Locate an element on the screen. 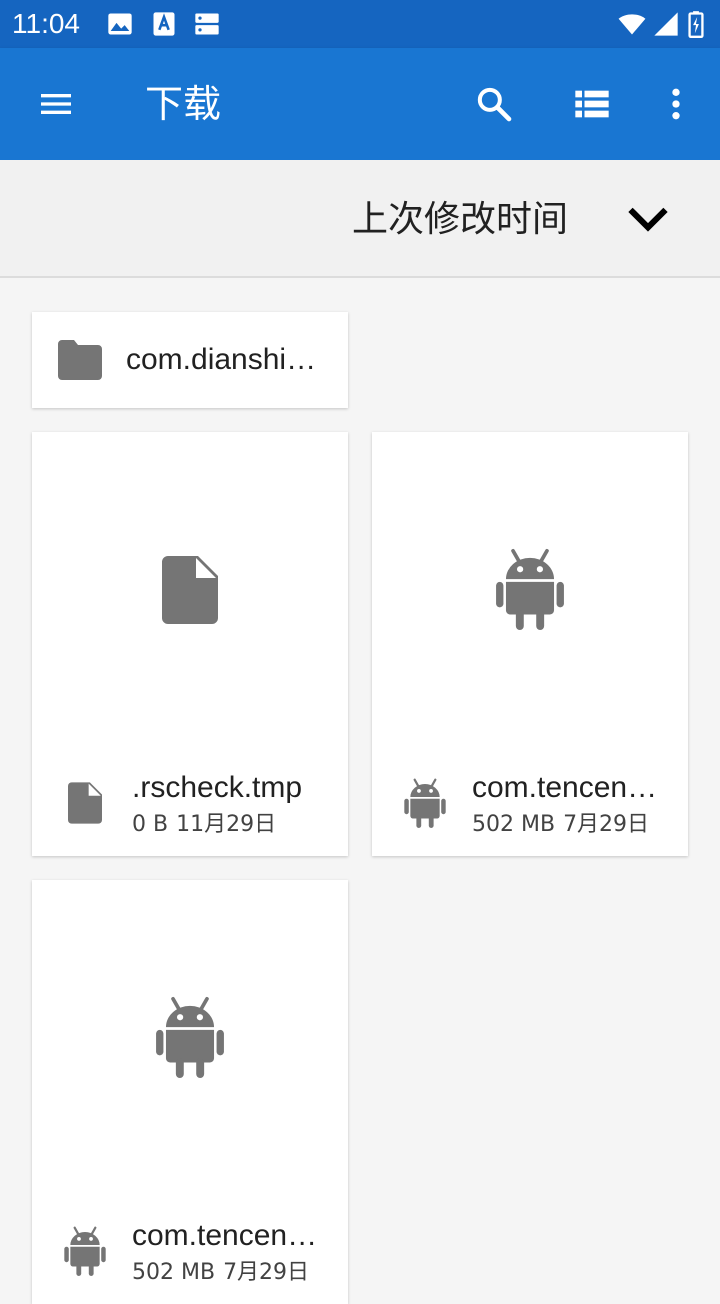  sort-bar: 上次修改时间 is located at coordinates (360, 219).